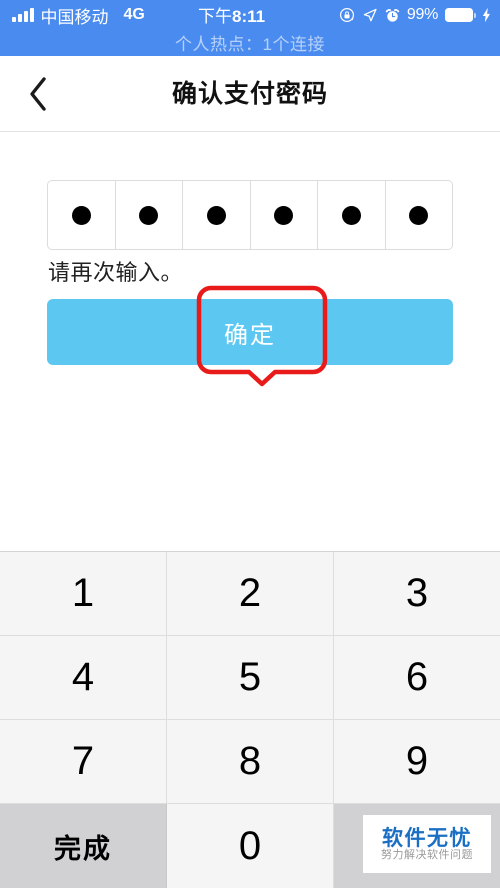 The height and width of the screenshot is (888, 500). I want to click on clock-ampm-label: 下午, so click(215, 16).